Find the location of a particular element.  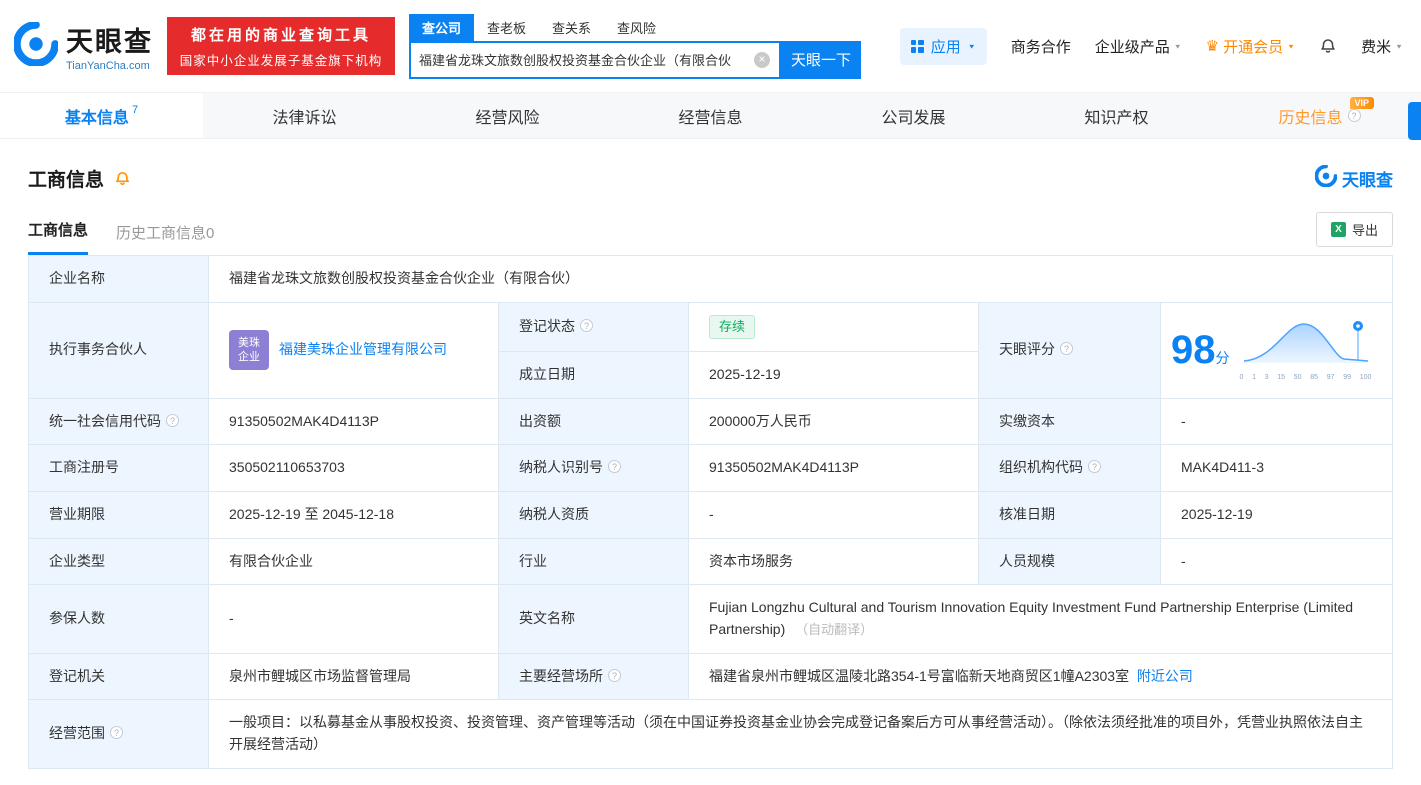

score-label: 天眼评分? is located at coordinates (1069, 350).